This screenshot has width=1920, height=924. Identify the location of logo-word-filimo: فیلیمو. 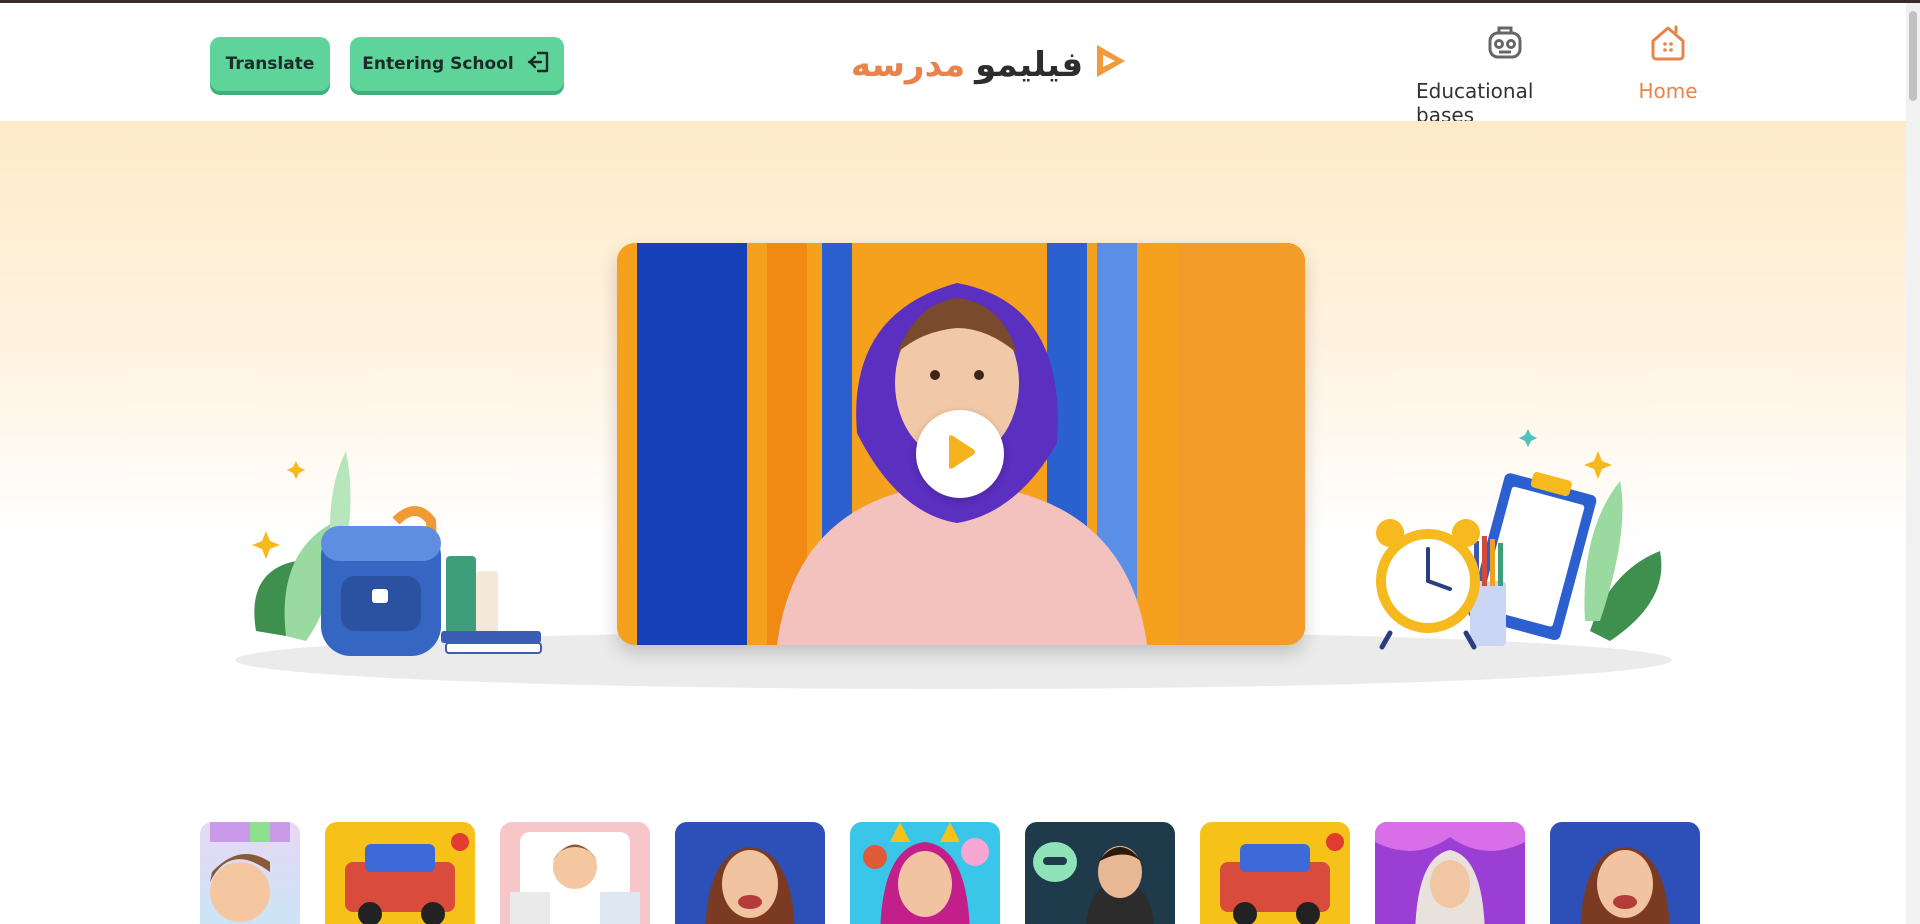
(1029, 65).